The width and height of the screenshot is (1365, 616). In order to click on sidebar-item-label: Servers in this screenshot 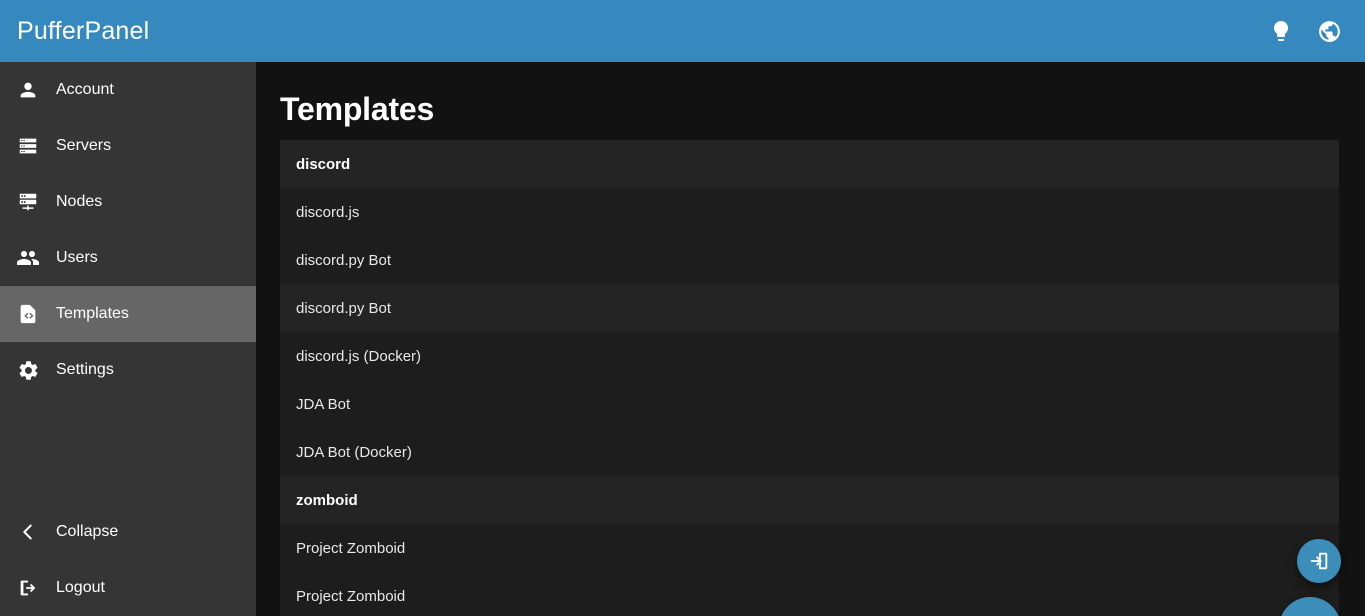, I will do `click(84, 145)`.